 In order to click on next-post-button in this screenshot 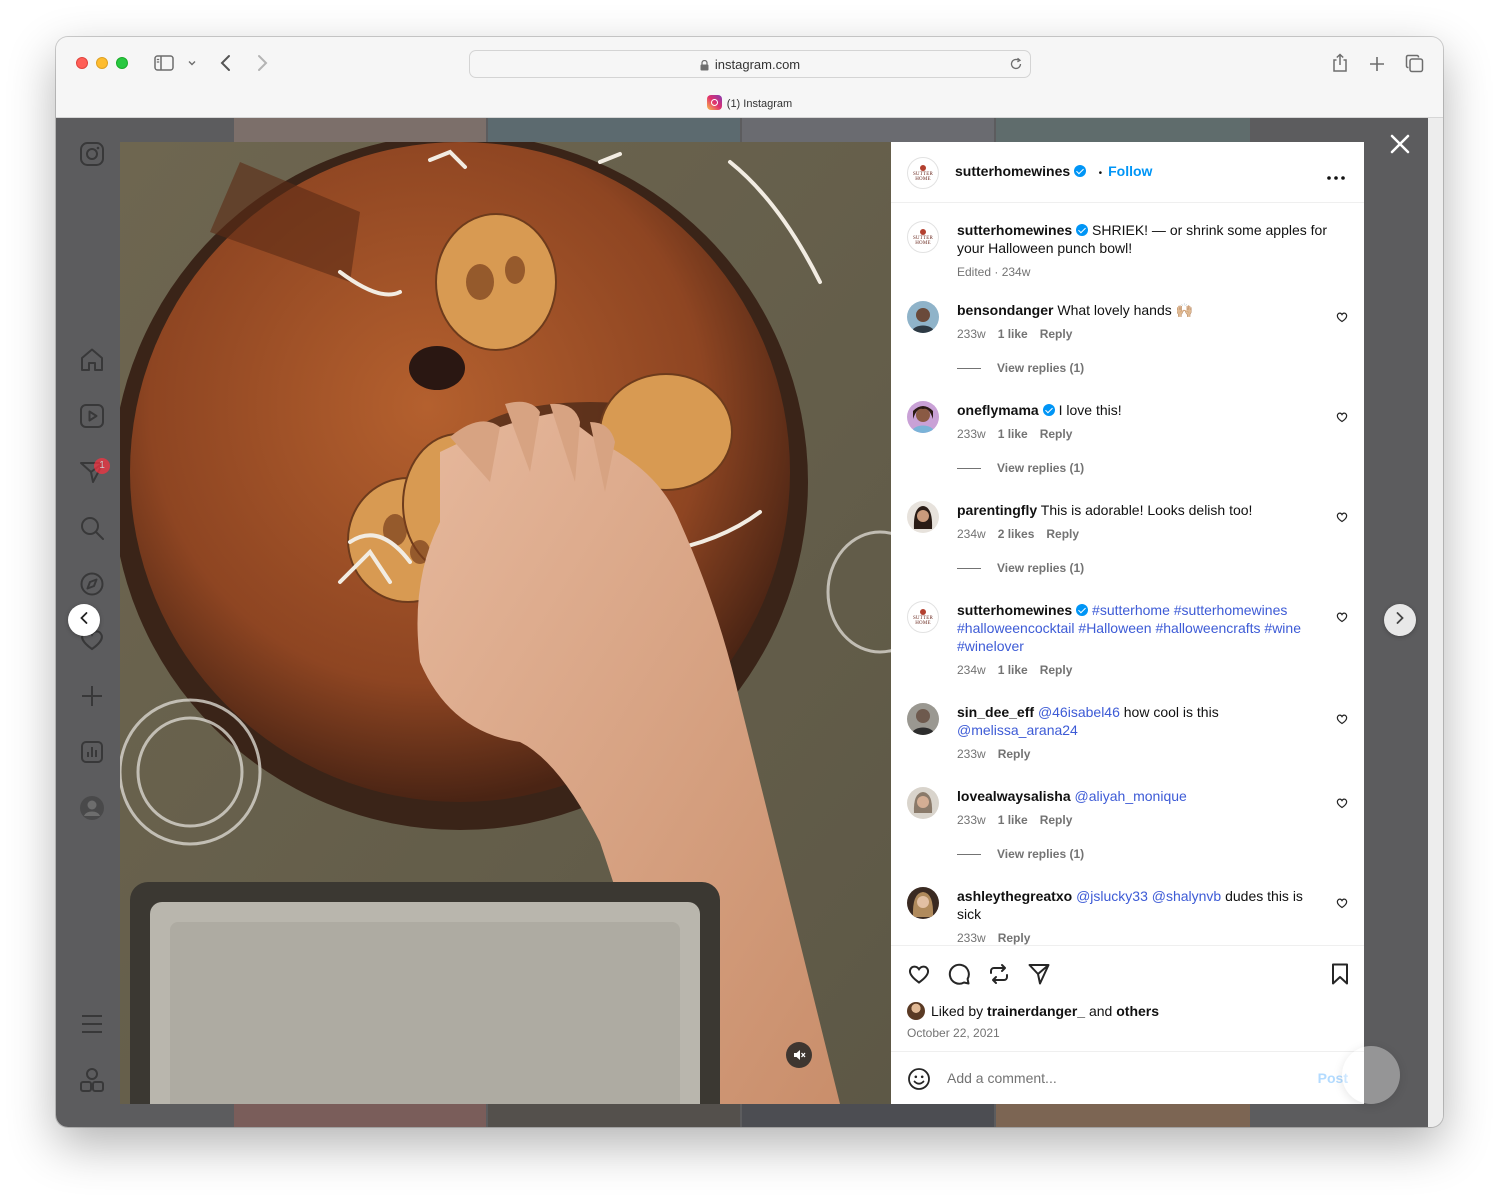, I will do `click(1400, 620)`.